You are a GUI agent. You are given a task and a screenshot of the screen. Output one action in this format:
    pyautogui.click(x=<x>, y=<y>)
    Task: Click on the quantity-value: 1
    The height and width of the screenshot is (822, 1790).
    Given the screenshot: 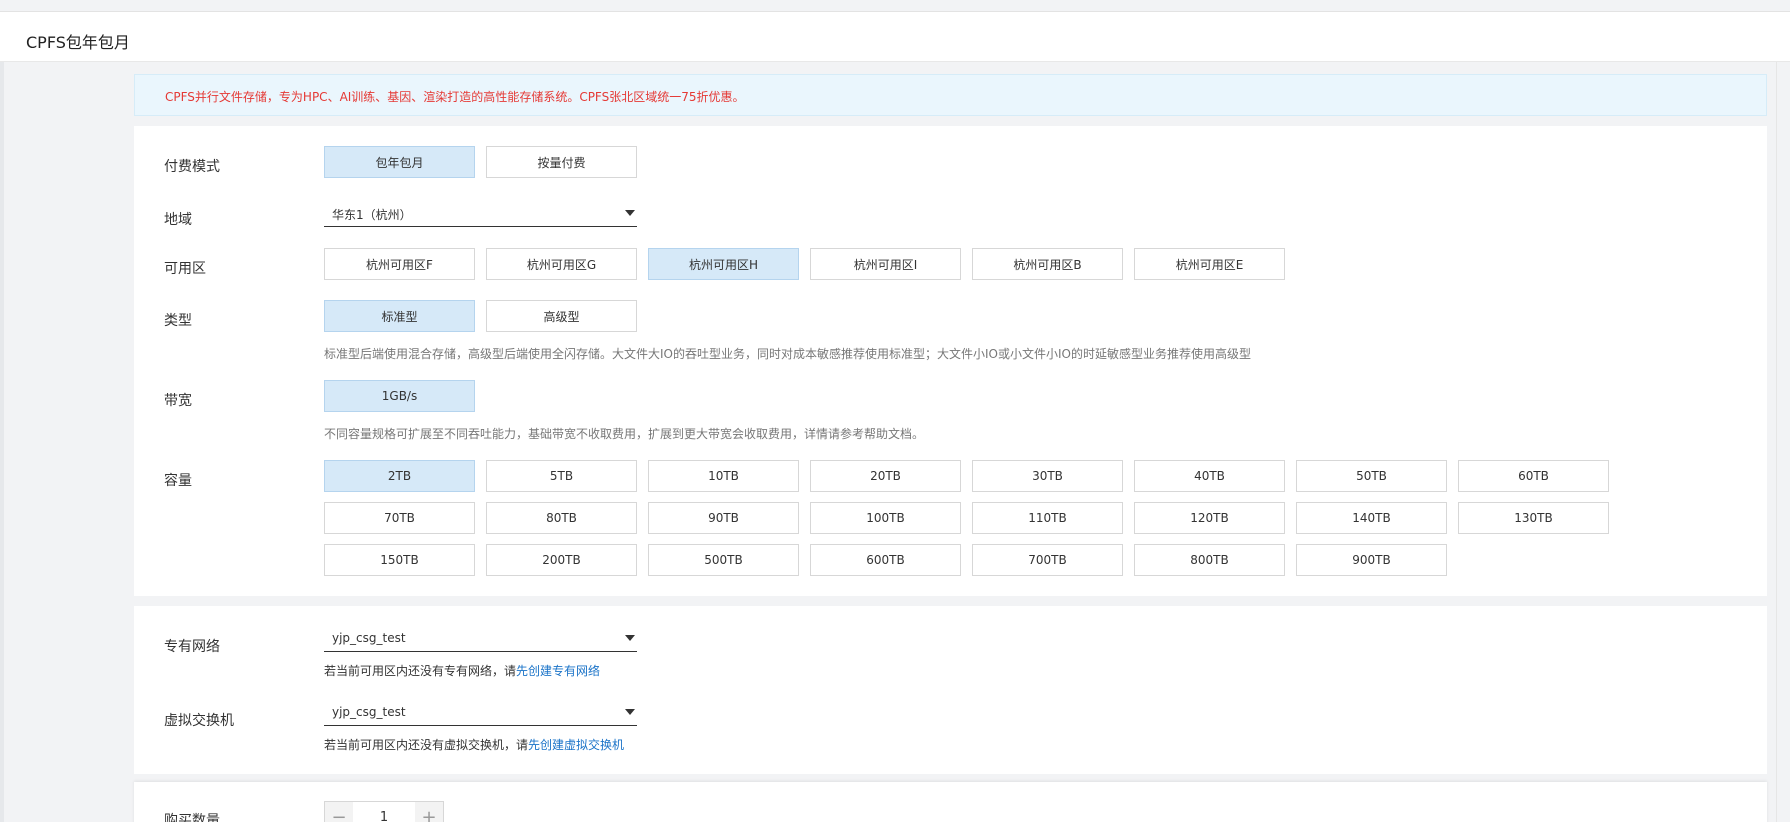 What is the action you would take?
    pyautogui.click(x=384, y=812)
    